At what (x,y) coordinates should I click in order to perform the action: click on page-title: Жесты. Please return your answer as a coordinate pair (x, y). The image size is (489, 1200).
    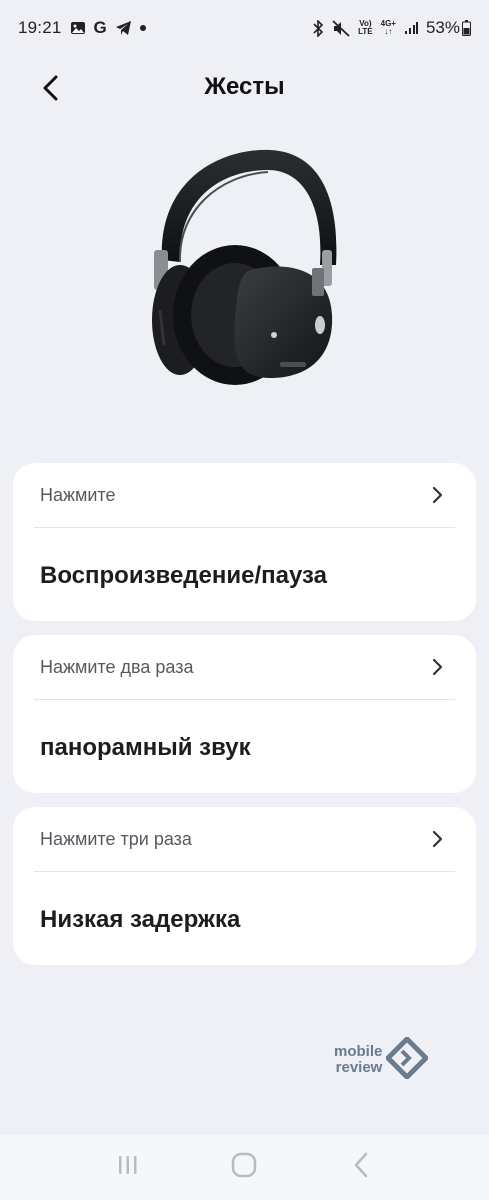
    Looking at the image, I should click on (244, 86).